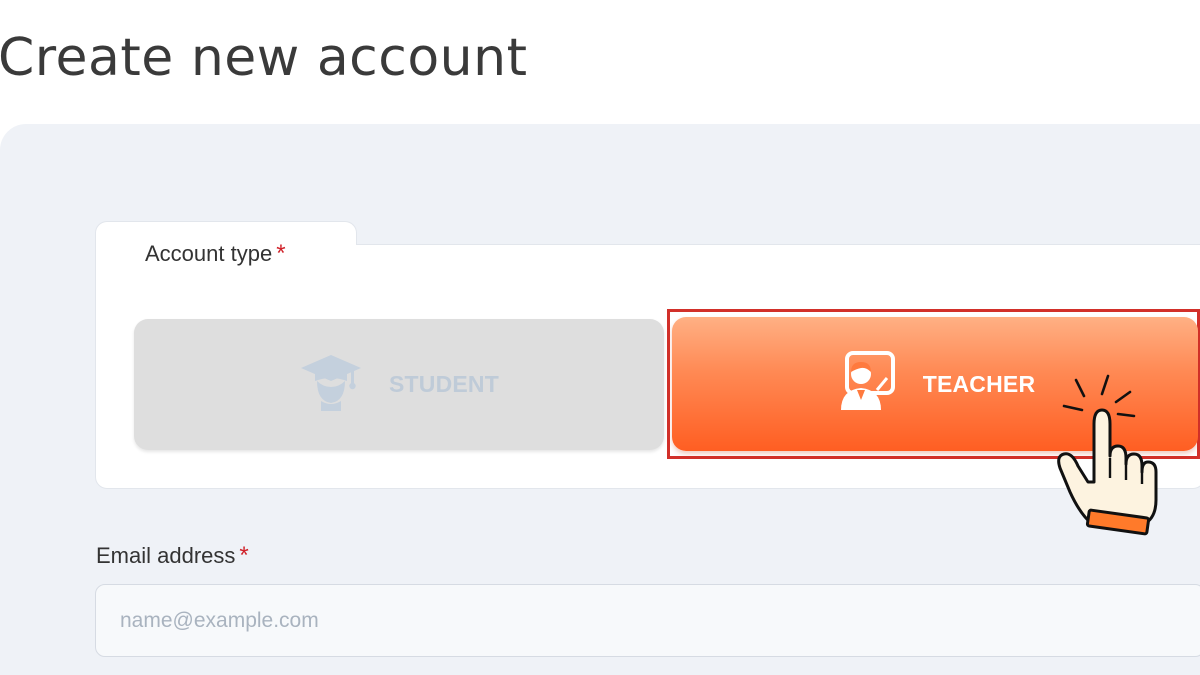  I want to click on pointer-hand-icon, so click(1107, 455).